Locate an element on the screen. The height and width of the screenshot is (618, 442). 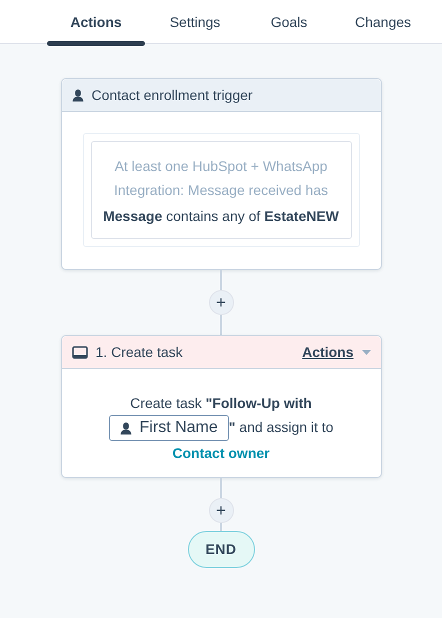
card-title: Contact enrollment trigger is located at coordinates (172, 95).